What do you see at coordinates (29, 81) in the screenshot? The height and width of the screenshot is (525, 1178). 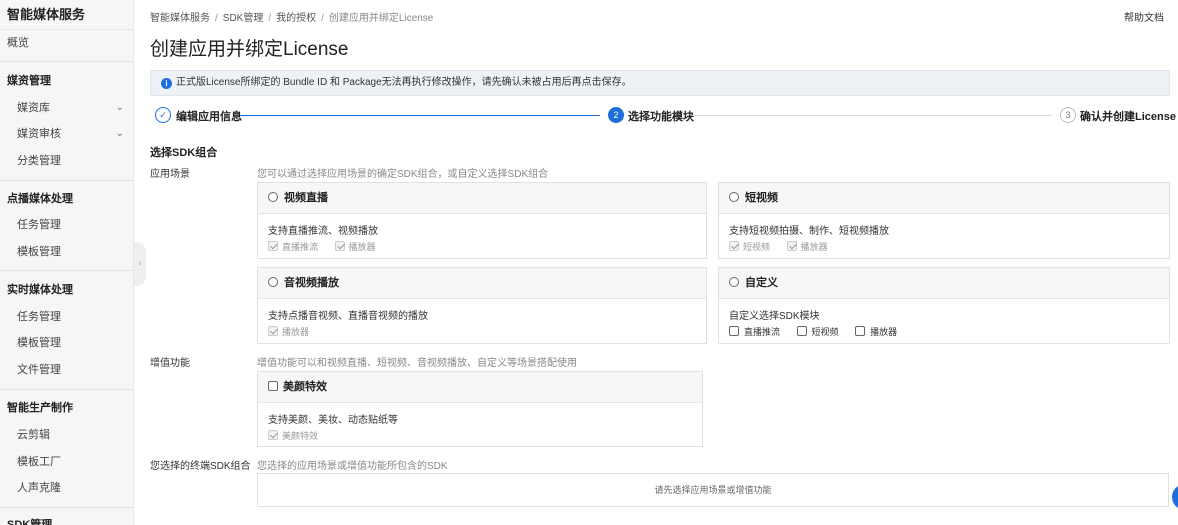 I see `sidebar-group-media-assets: 媒资管理` at bounding box center [29, 81].